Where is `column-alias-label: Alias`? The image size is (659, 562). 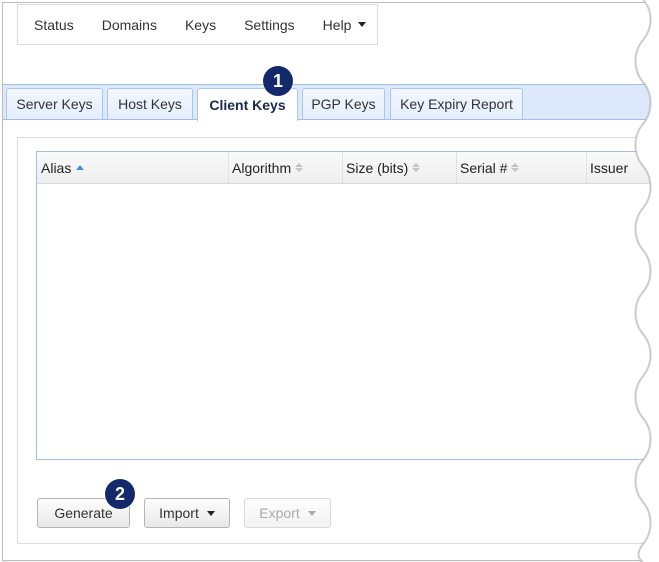 column-alias-label: Alias is located at coordinates (56, 167).